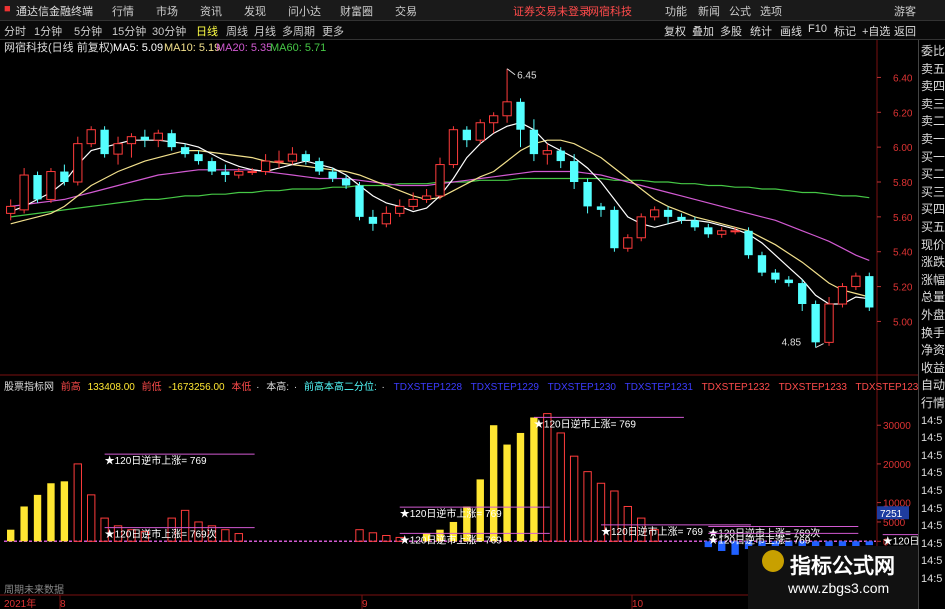 The height and width of the screenshot is (609, 945). What do you see at coordinates (709, 11) in the screenshot?
I see `menu-newsfeed: 新闻` at bounding box center [709, 11].